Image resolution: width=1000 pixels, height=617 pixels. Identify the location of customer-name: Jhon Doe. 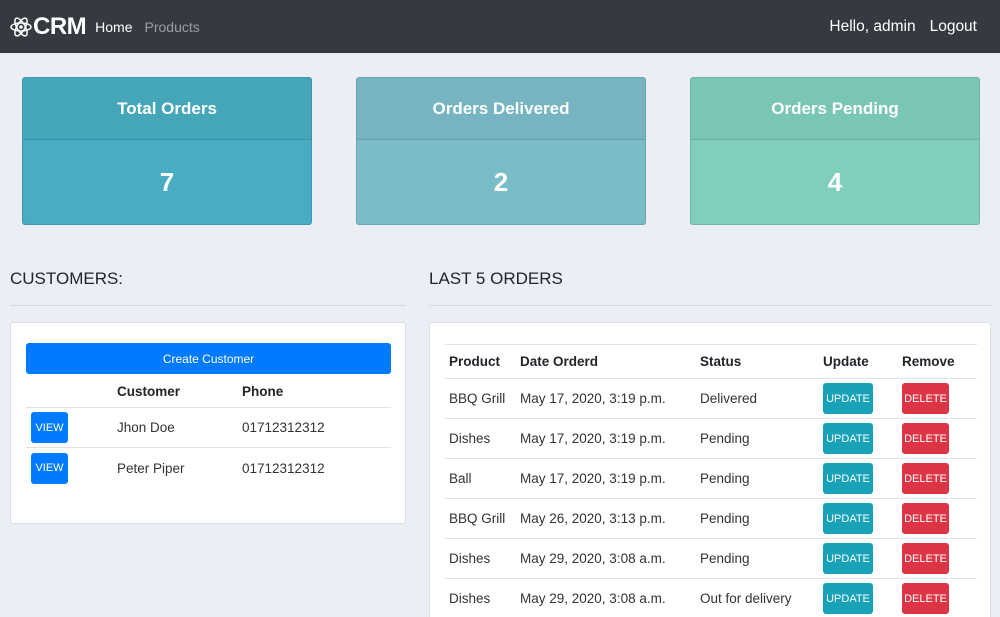
(146, 427).